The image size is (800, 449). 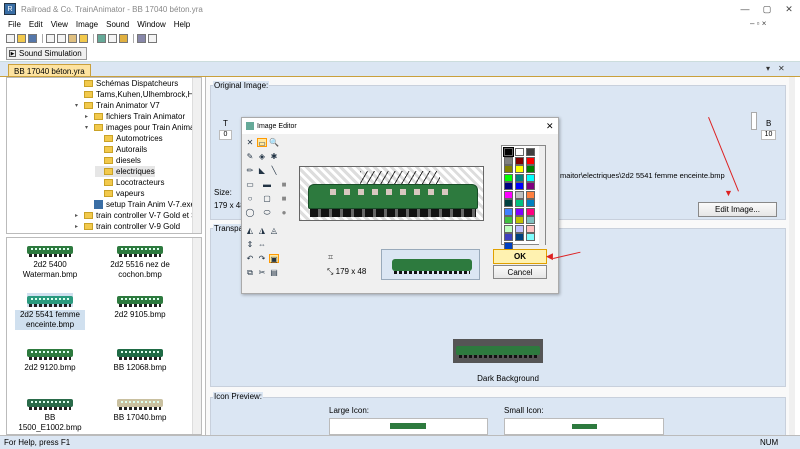 What do you see at coordinates (781, 68) in the screenshot?
I see `tab-close-icon: ✕` at bounding box center [781, 68].